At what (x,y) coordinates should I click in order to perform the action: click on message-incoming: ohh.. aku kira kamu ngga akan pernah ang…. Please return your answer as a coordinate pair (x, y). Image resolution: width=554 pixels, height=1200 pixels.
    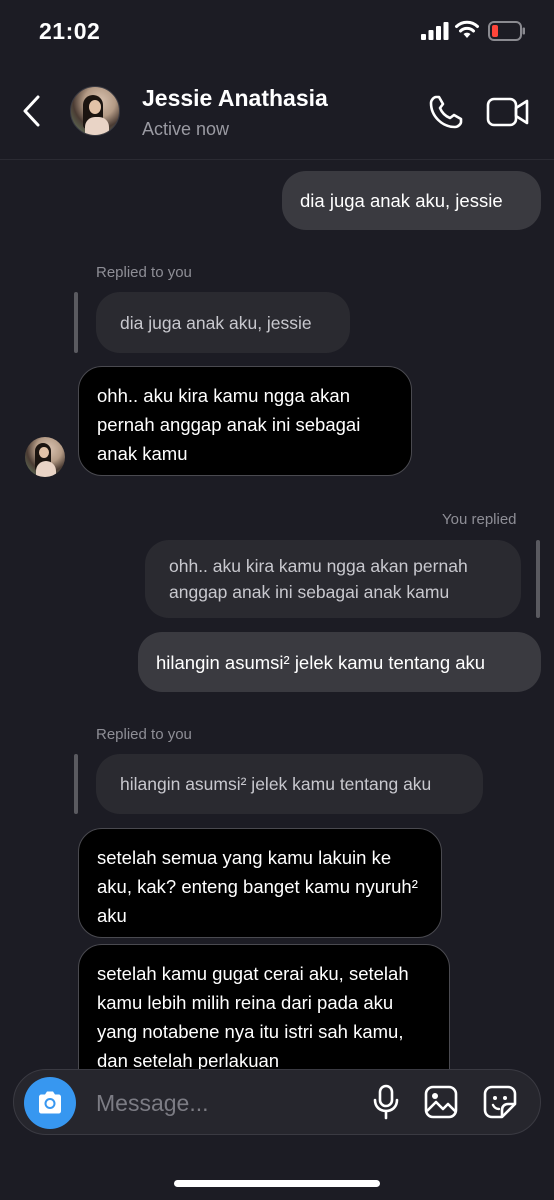
    Looking at the image, I should click on (245, 421).